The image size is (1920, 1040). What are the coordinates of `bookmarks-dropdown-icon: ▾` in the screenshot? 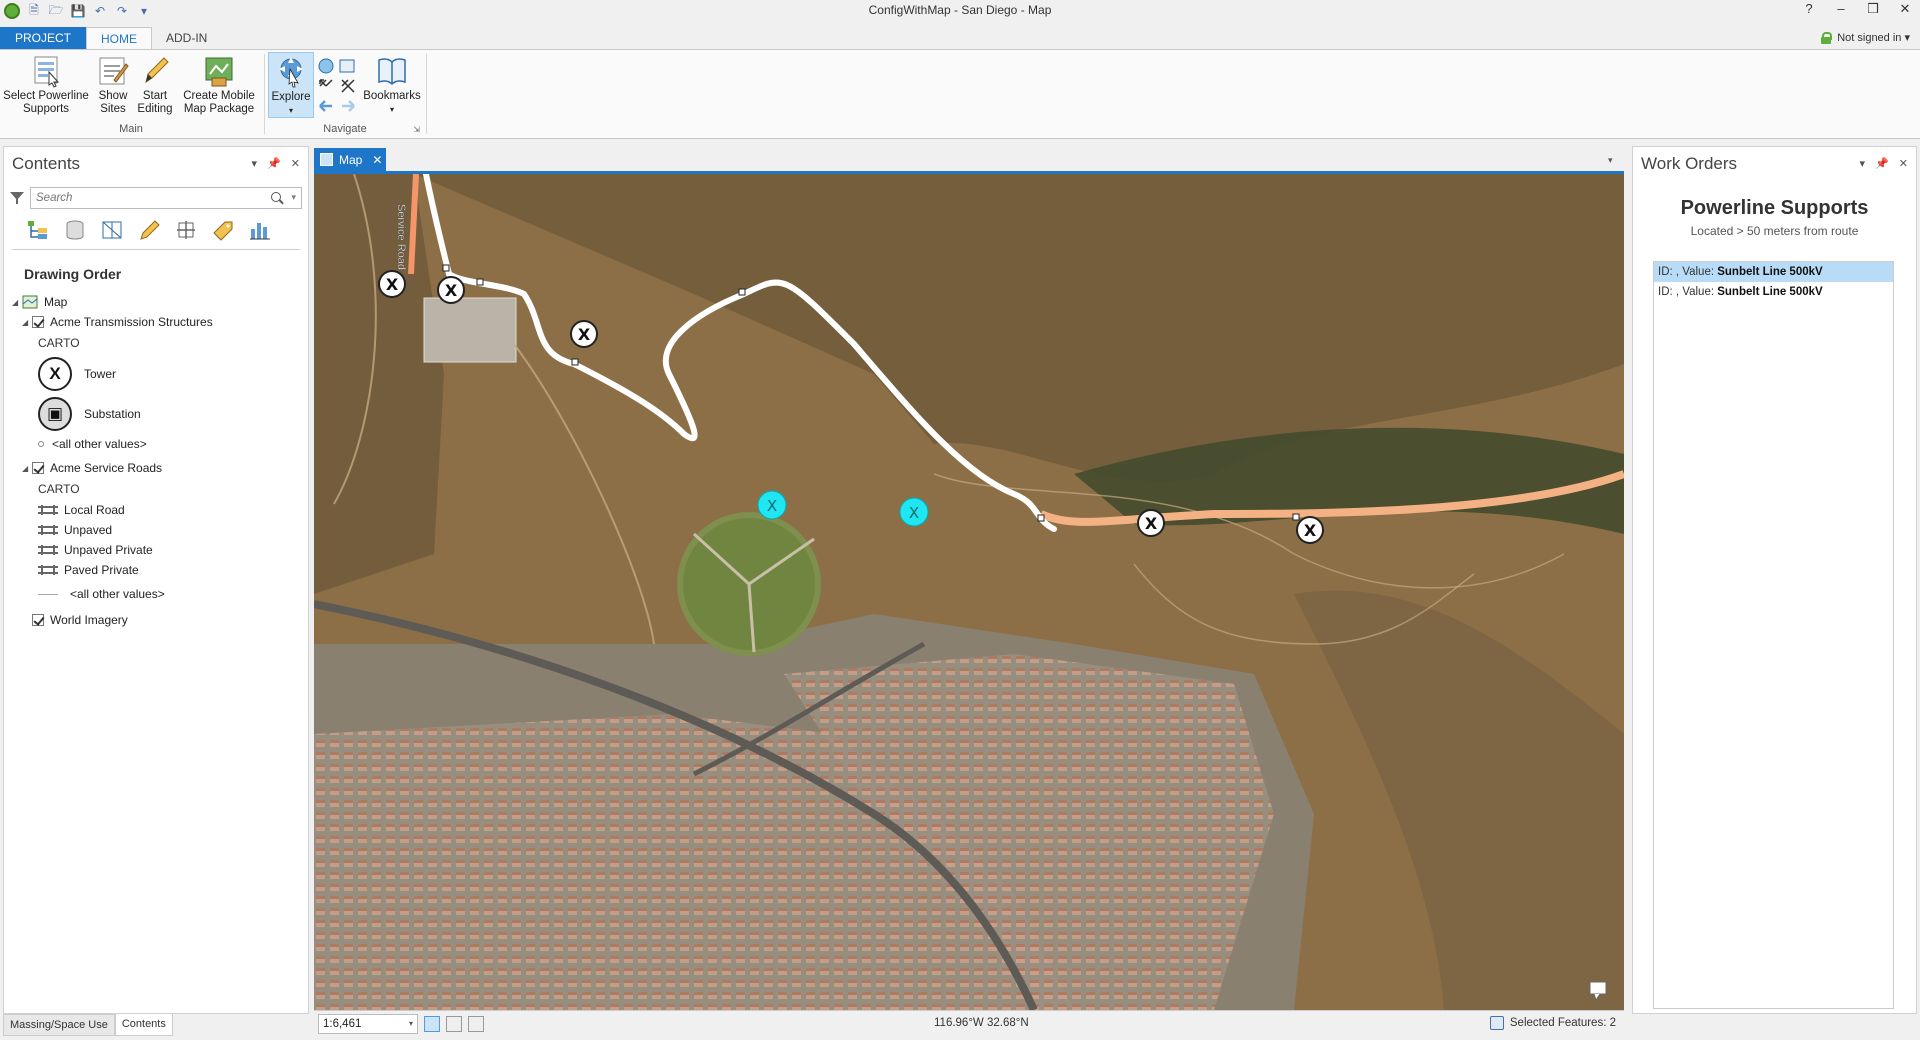 It's located at (392, 109).